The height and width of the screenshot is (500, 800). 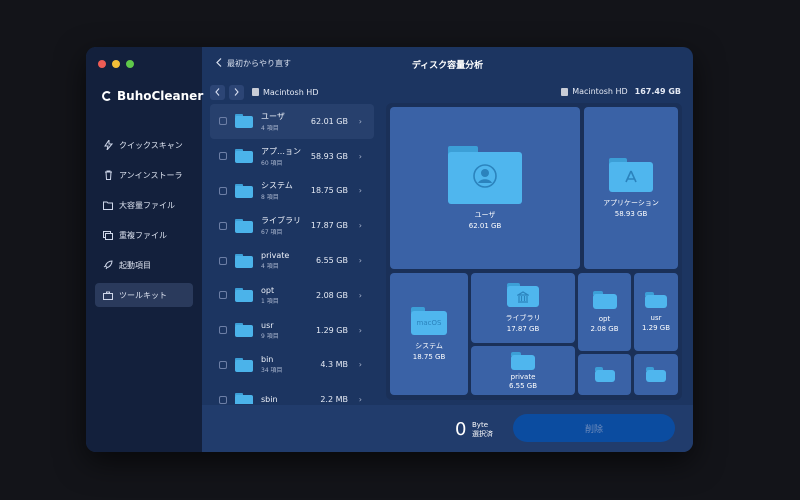 What do you see at coordinates (291, 92) in the screenshot?
I see `breadcrumb-current: Macintosh HD` at bounding box center [291, 92].